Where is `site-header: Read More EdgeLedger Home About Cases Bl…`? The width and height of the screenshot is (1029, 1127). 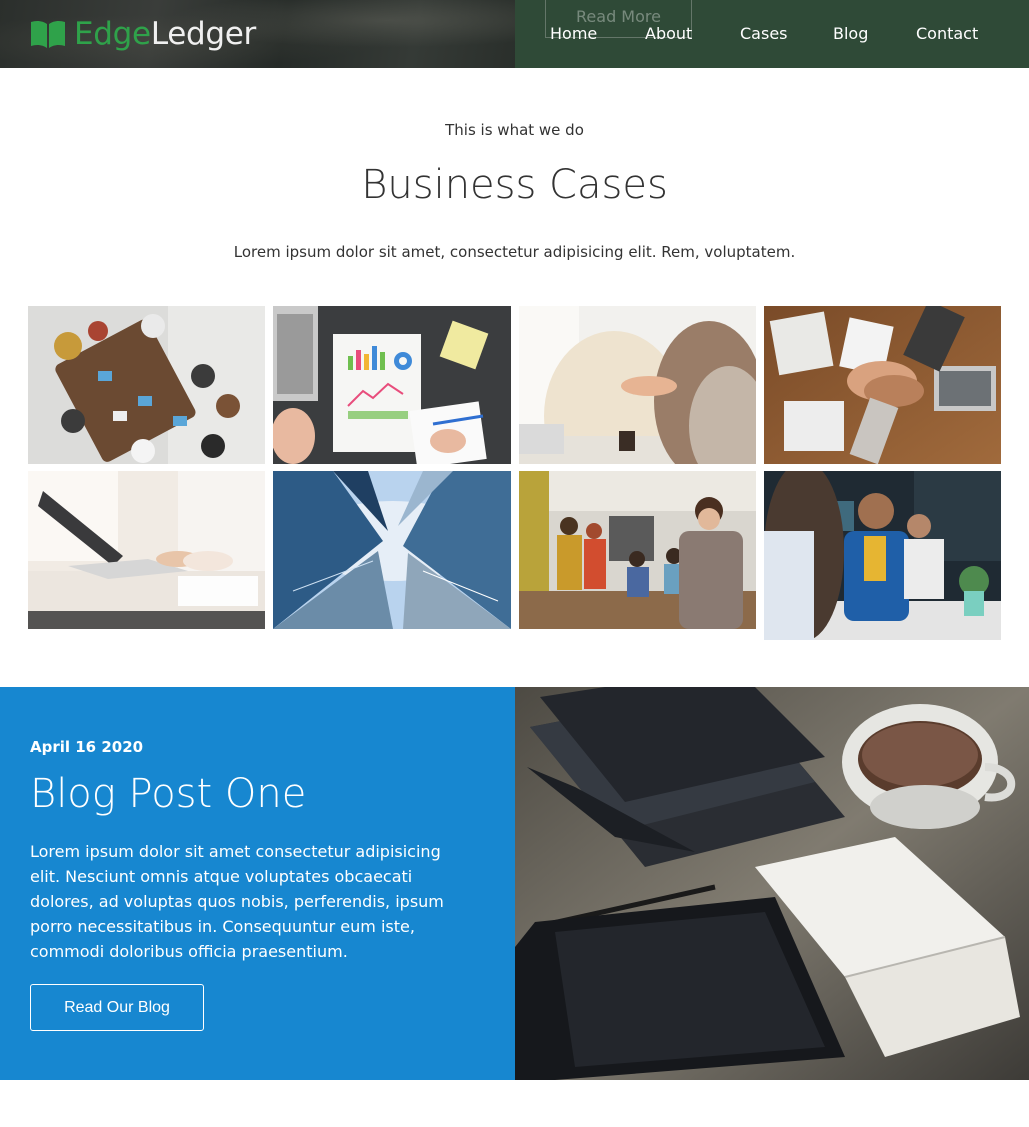 site-header: Read More EdgeLedger Home About Cases Bl… is located at coordinates (514, 34).